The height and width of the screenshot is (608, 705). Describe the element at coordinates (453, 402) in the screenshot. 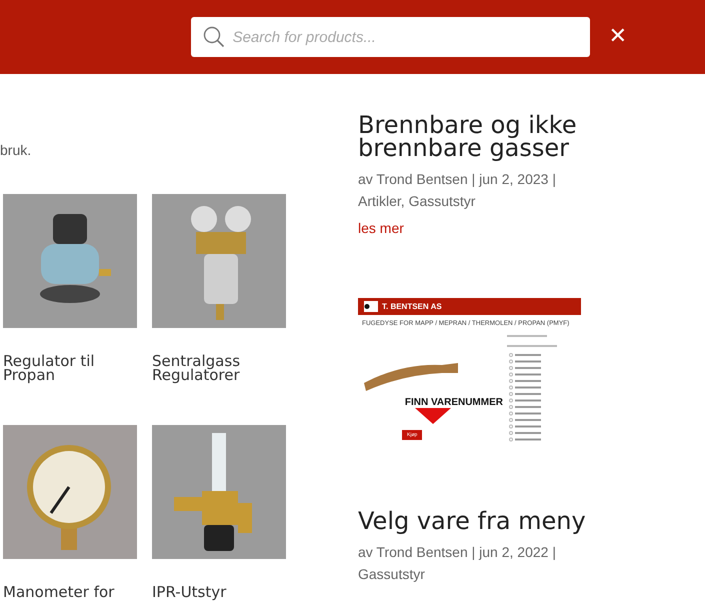

I see `callout-text: FINN VARENUMMER` at that location.